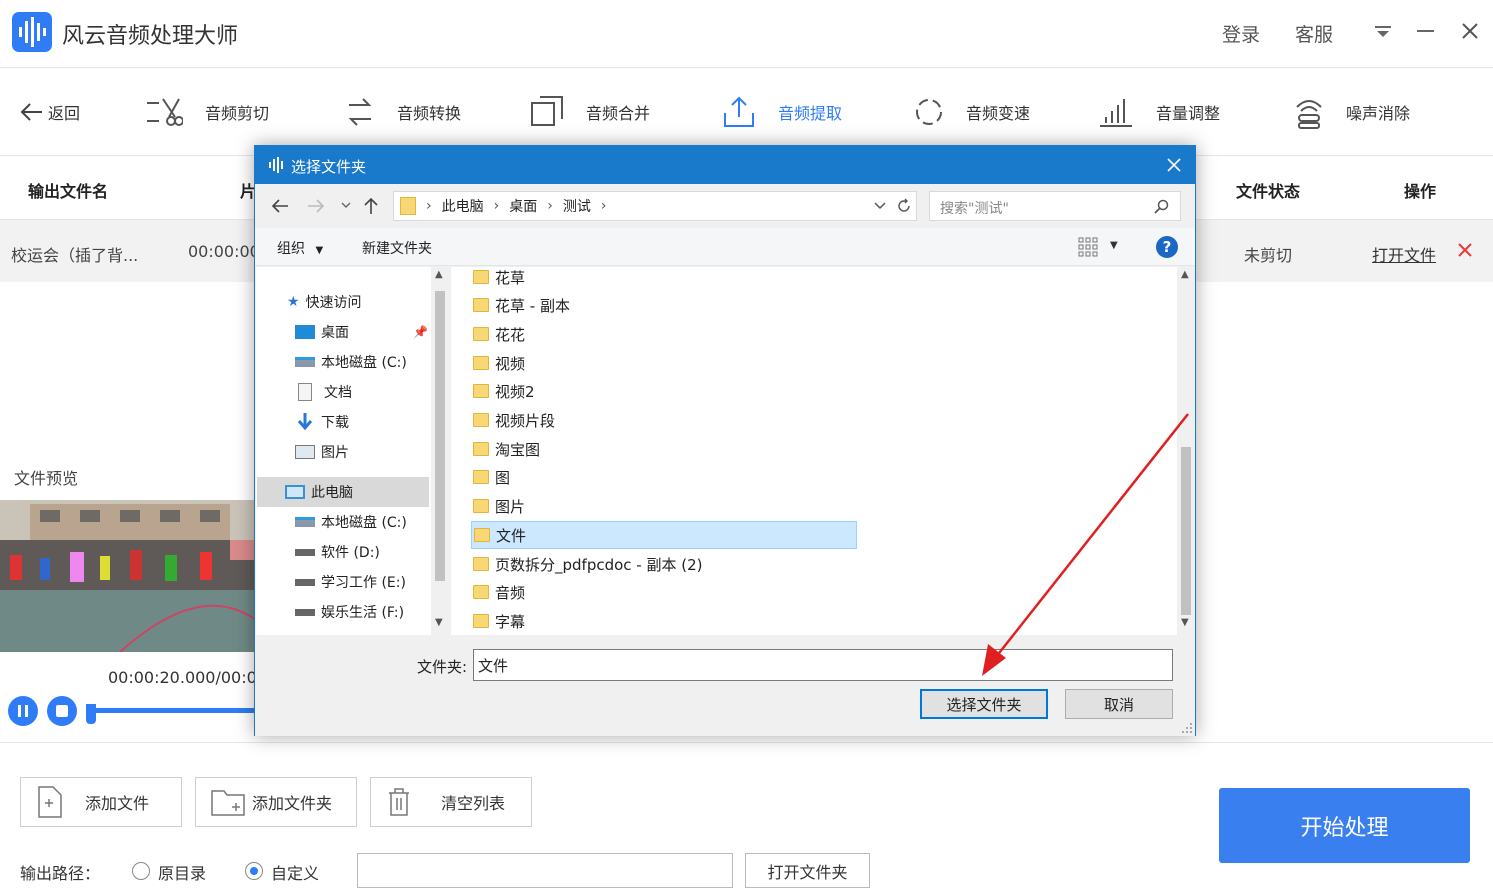  What do you see at coordinates (1159, 112) in the screenshot?
I see `tool-volume-adjust: 音量调整` at bounding box center [1159, 112].